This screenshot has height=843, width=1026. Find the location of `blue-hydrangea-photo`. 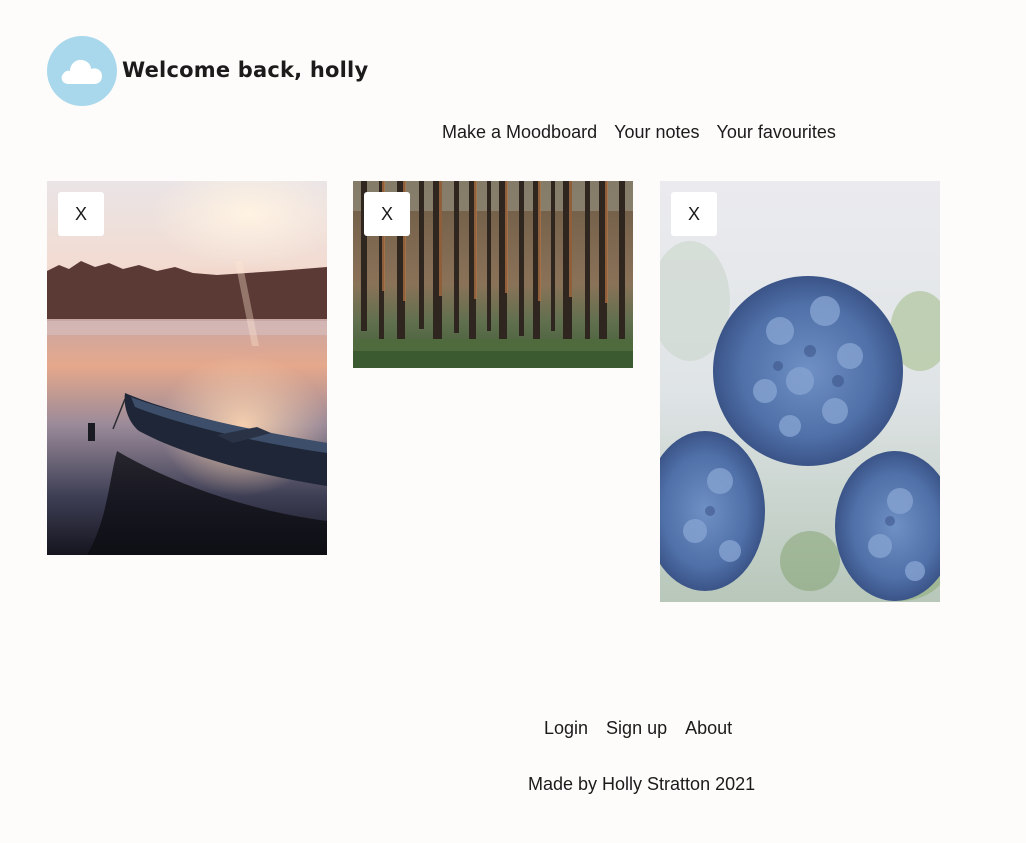

blue-hydrangea-photo is located at coordinates (800, 391).